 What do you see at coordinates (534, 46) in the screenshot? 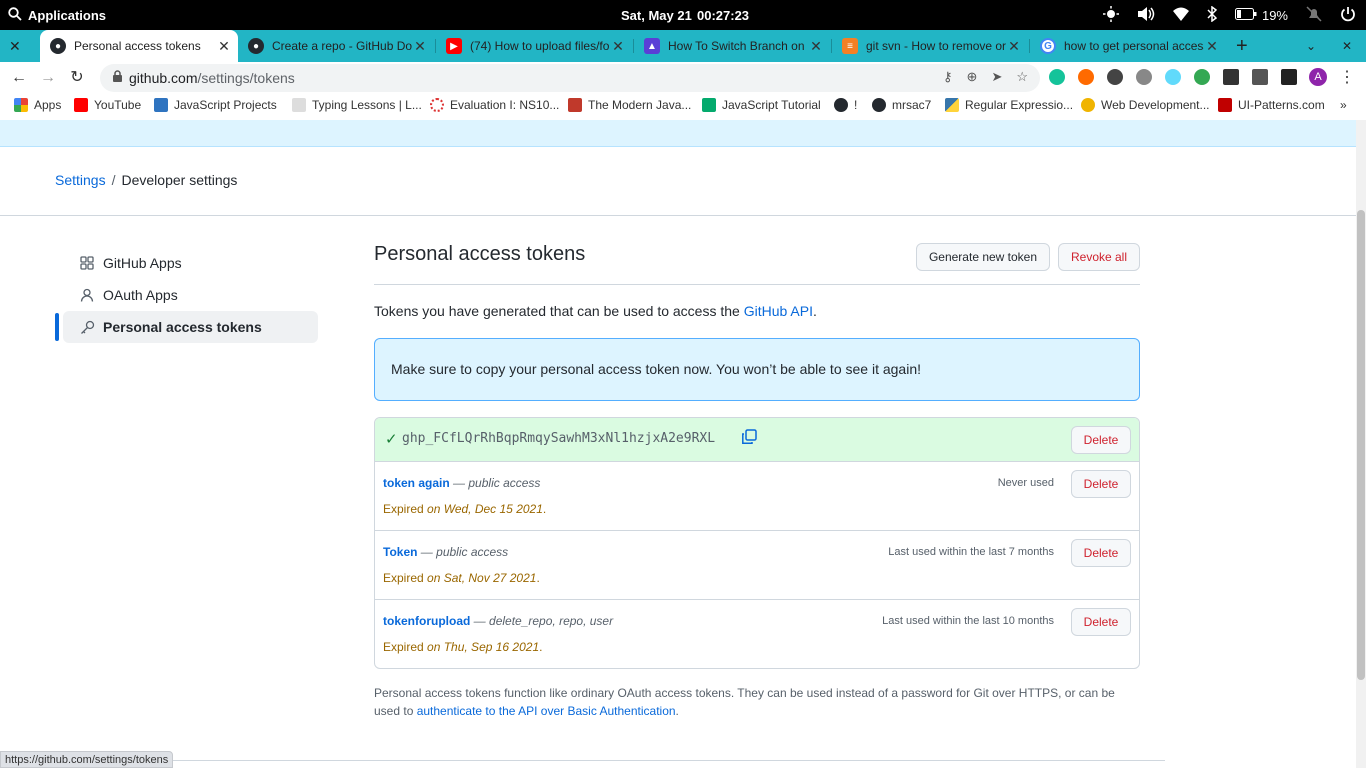
I see `tab-youtube-upload: ▶ (74) How to upload files/fol ✕` at bounding box center [534, 46].